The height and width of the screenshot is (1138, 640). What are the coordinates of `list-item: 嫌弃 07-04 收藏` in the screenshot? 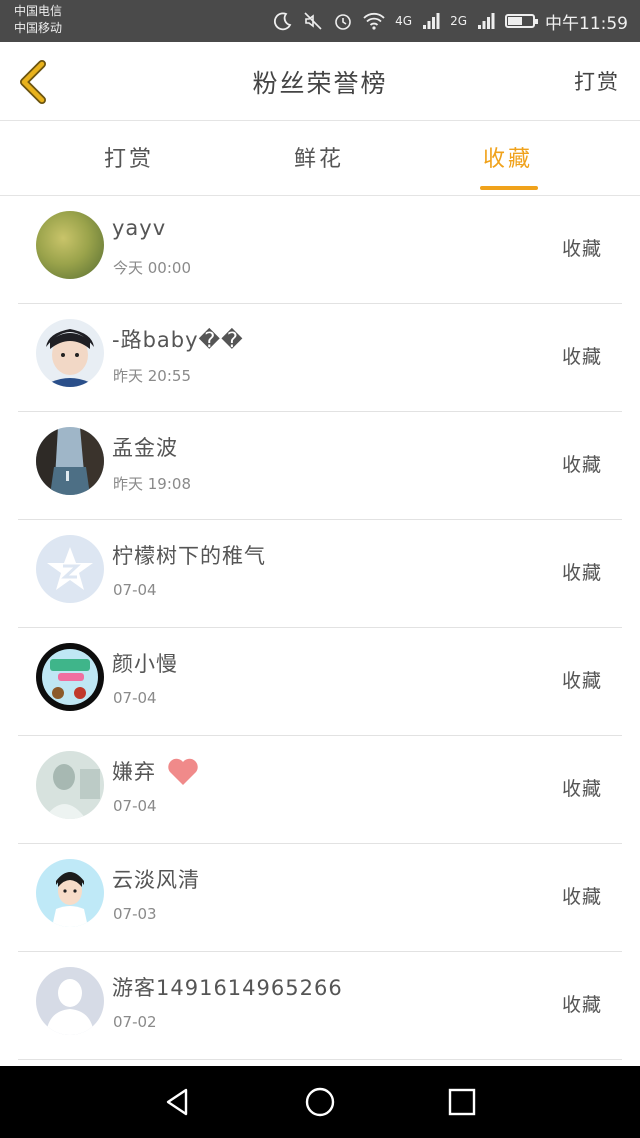 It's located at (320, 790).